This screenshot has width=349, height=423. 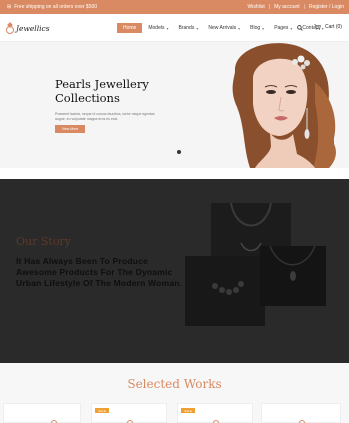 I want to click on story-heading: Our Story, so click(x=43, y=241).